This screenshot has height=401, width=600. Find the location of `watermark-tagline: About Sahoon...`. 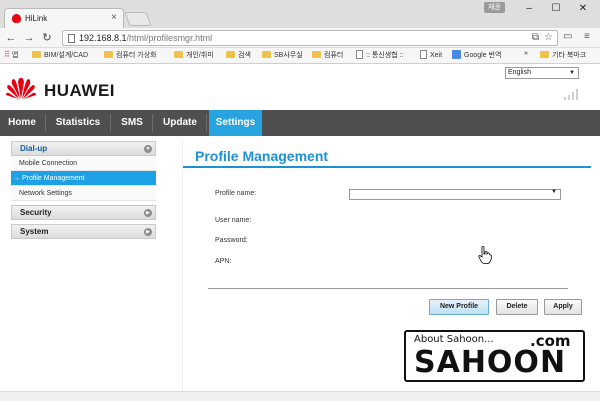

watermark-tagline: About Sahoon... is located at coordinates (454, 339).